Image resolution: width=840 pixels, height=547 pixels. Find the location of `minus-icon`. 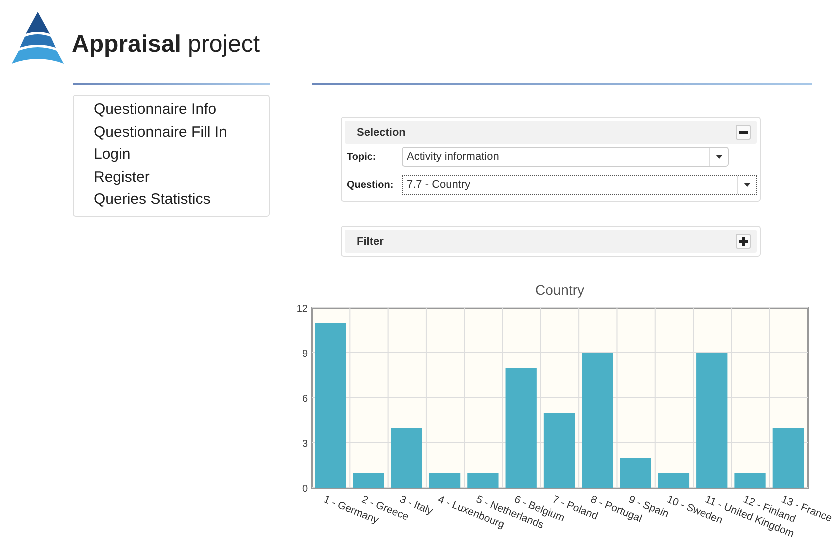

minus-icon is located at coordinates (743, 132).